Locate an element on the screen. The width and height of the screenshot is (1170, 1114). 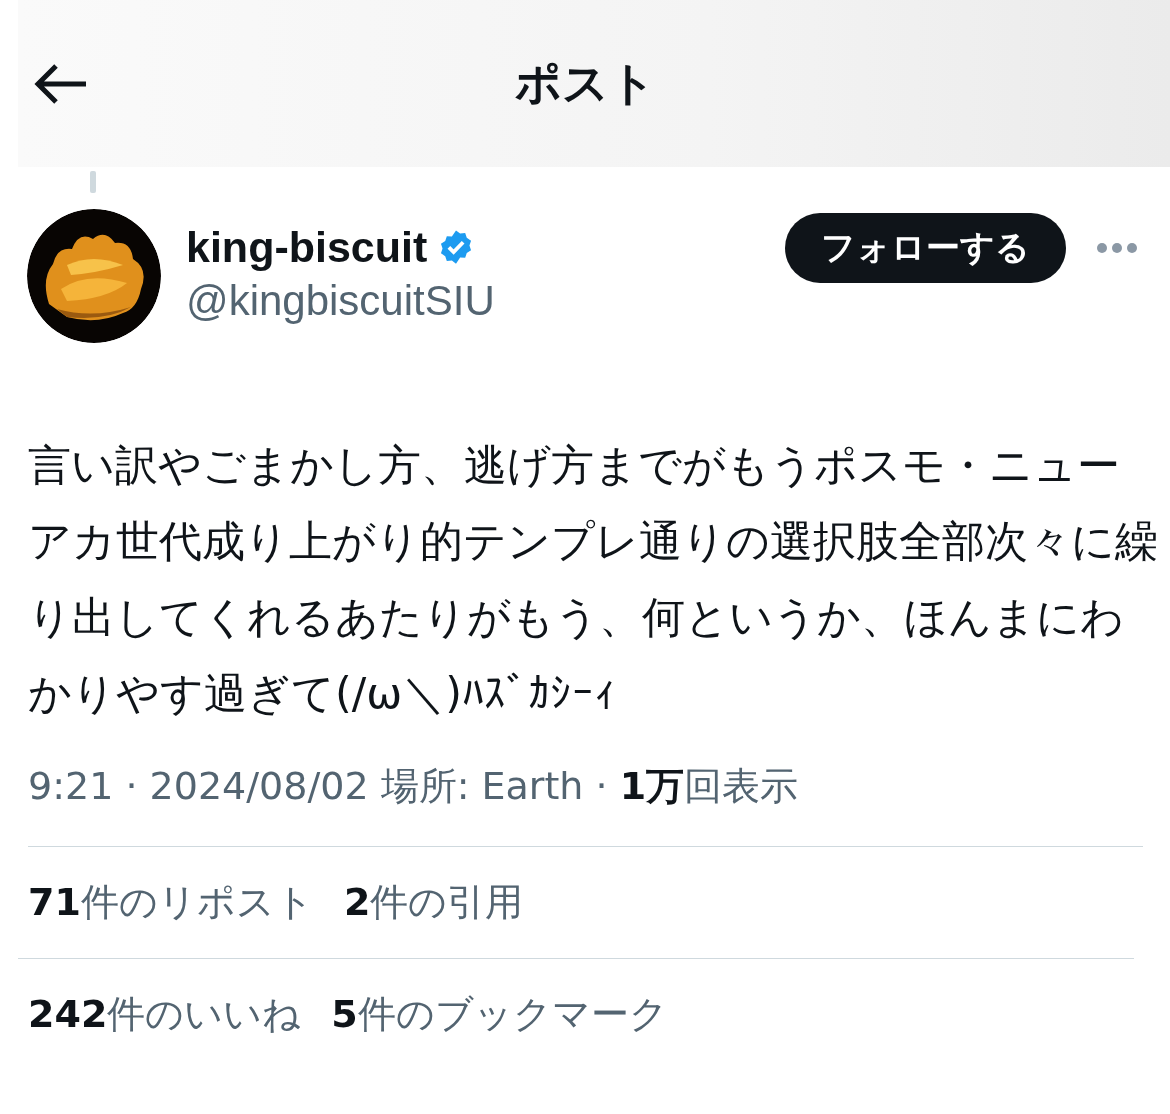
stat-count: 71件のリポスト is located at coordinates (171, 902).